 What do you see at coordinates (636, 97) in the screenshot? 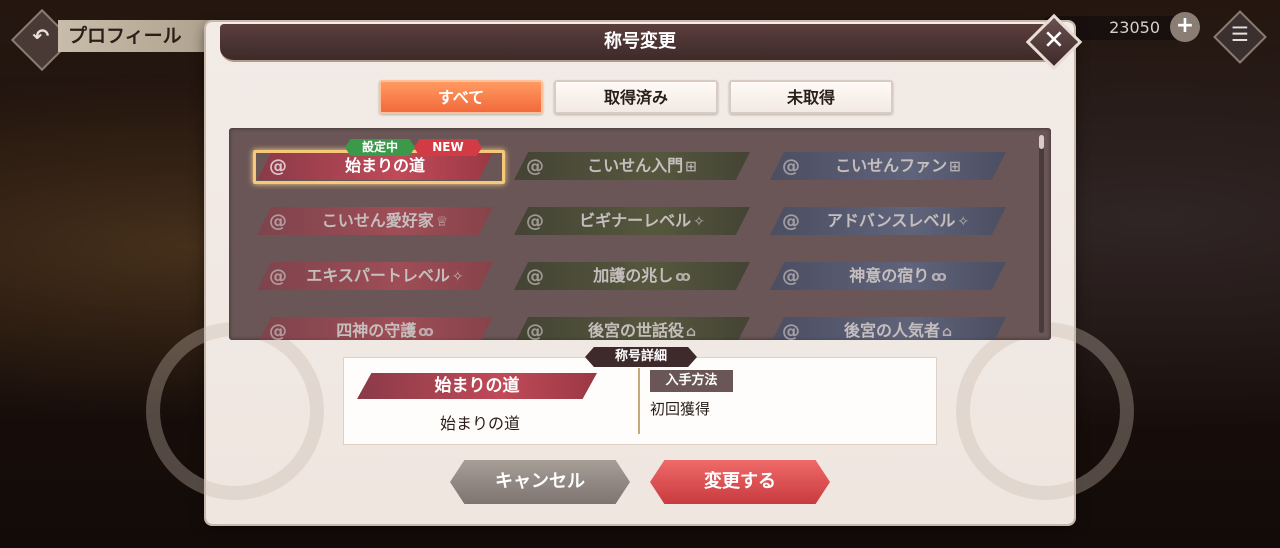
I see `tab-obtained: 取得済み` at bounding box center [636, 97].